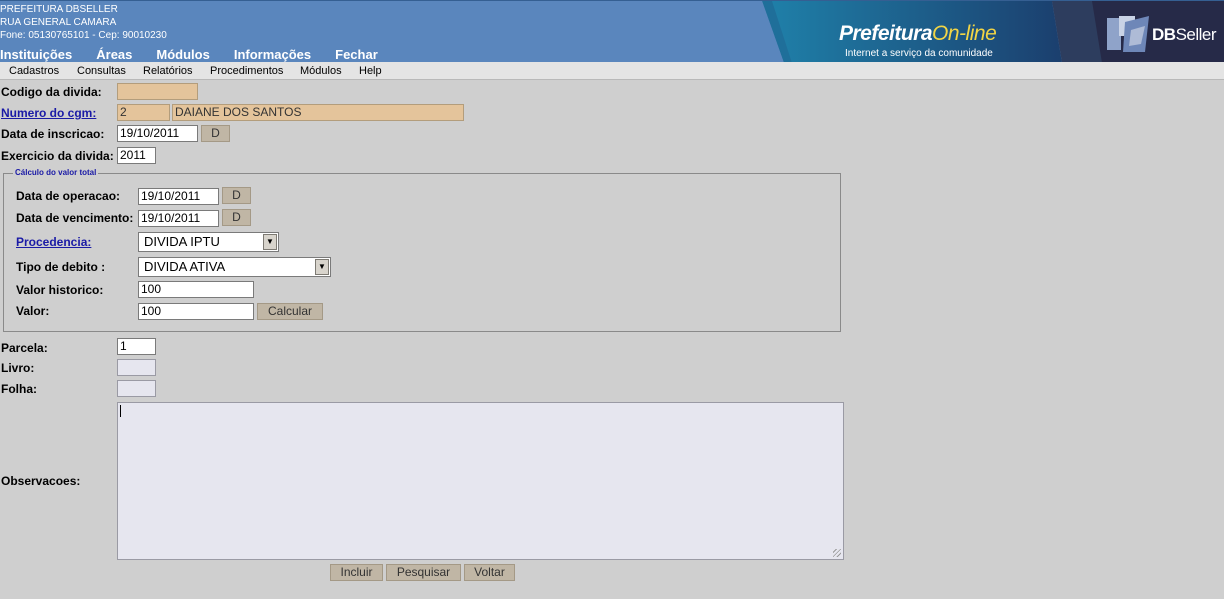  I want to click on submenu-procedimentos: Procedimentos, so click(246, 71).